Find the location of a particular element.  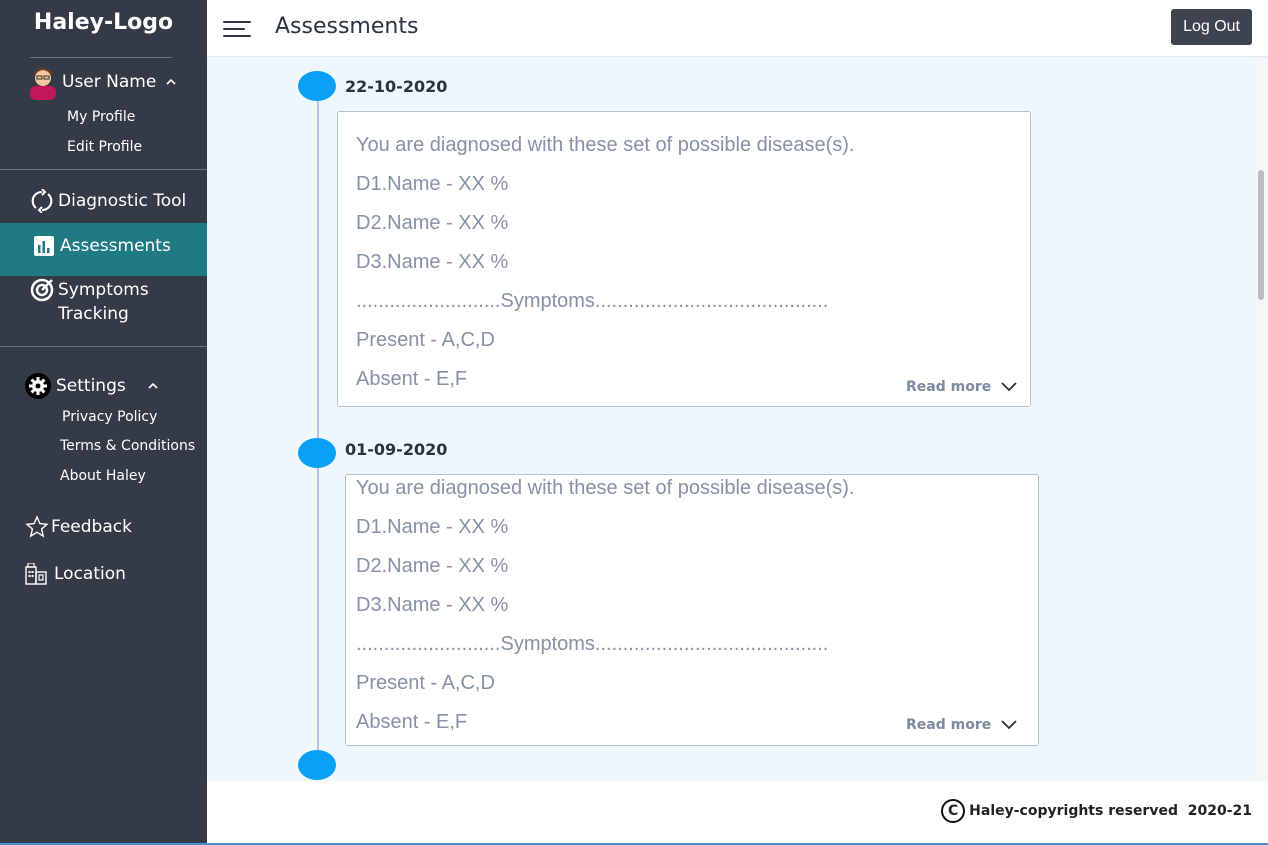

copyright-icon: C is located at coordinates (953, 811).